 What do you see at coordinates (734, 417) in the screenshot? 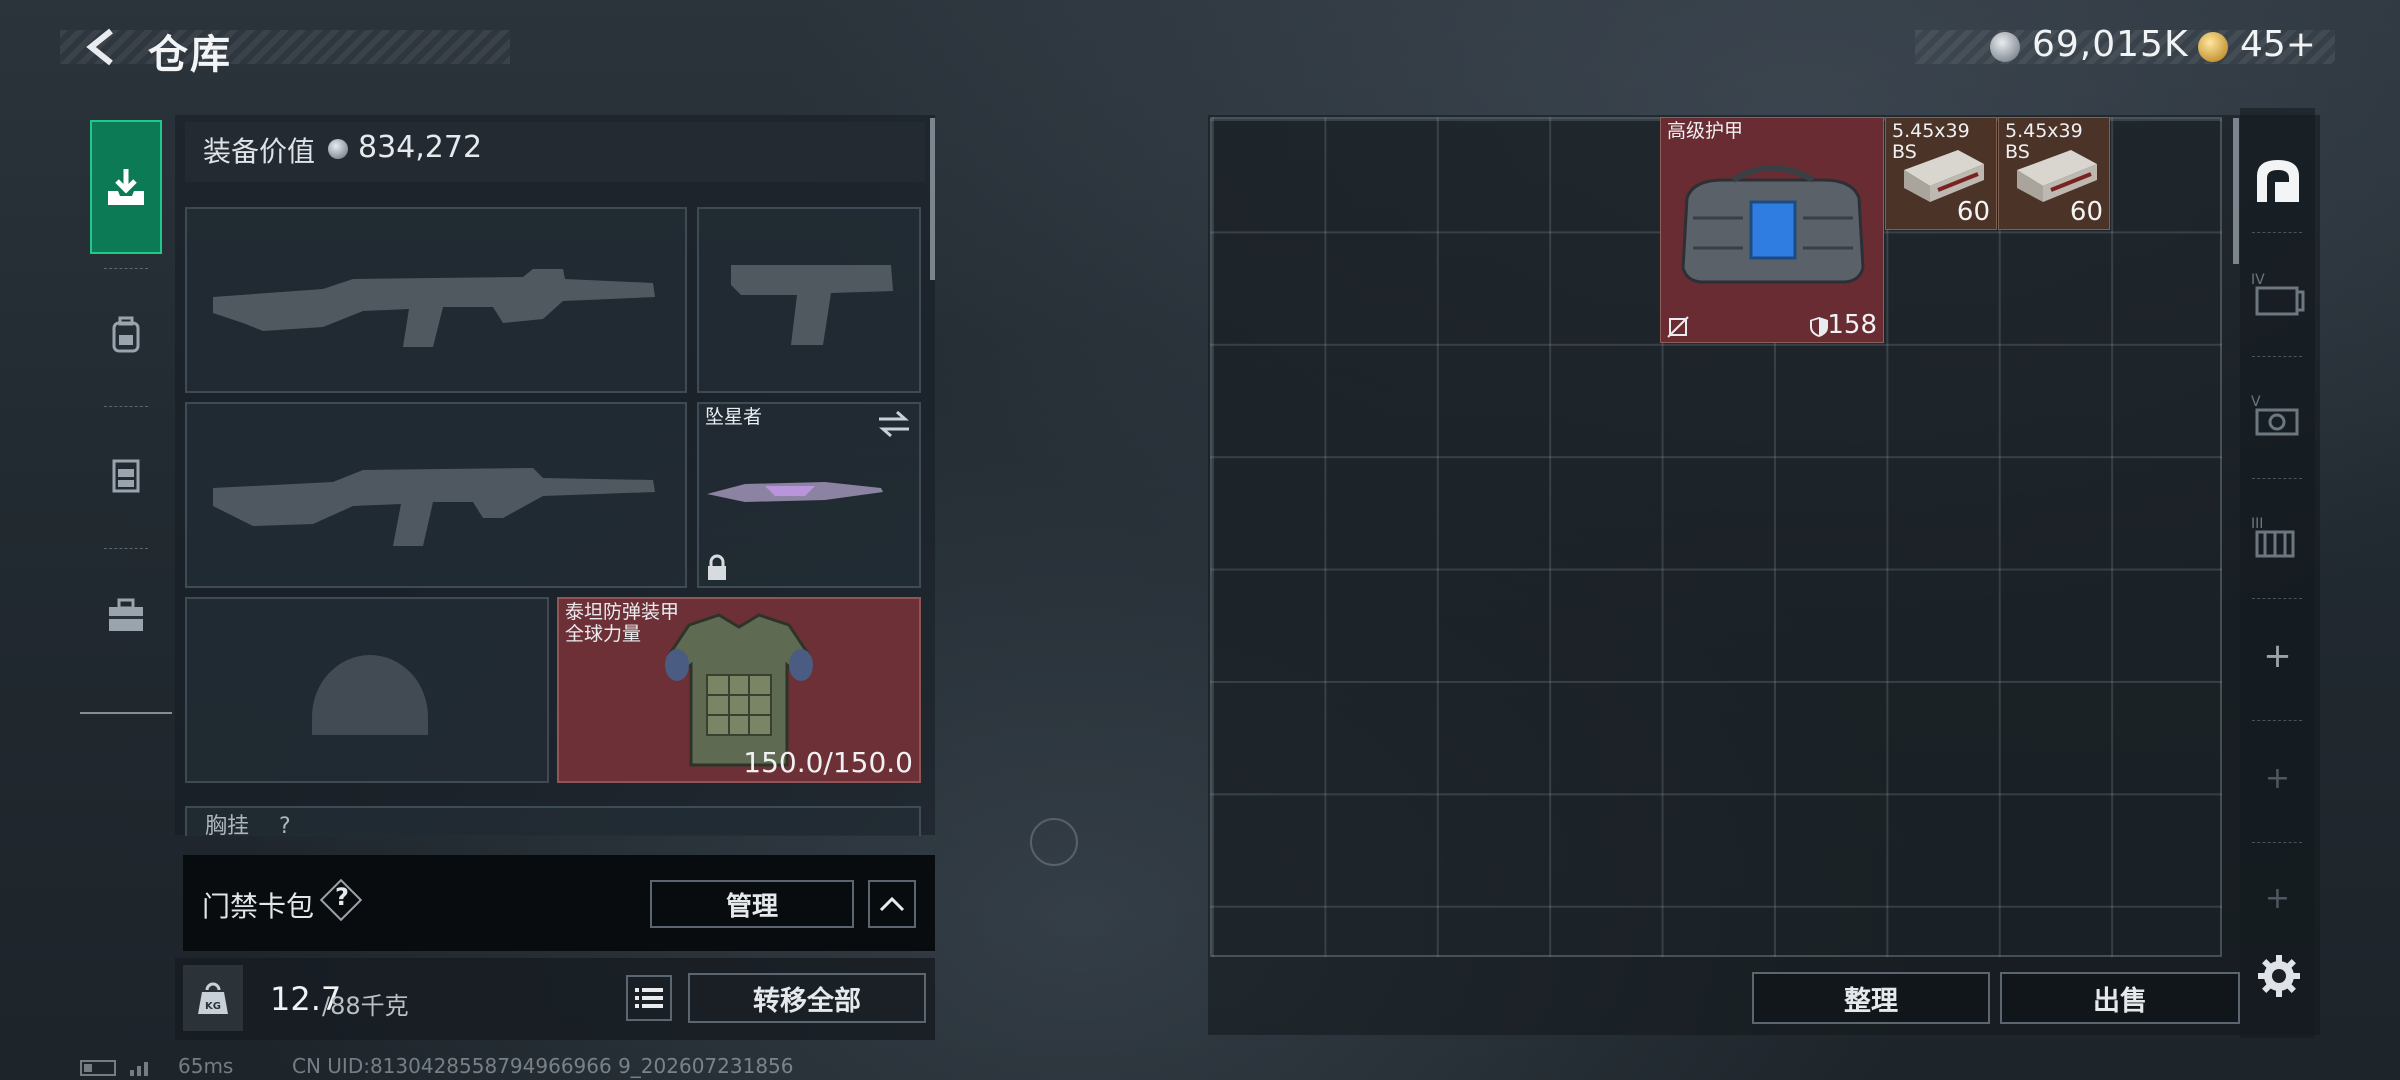
I see `melee-name: 坠星者` at bounding box center [734, 417].